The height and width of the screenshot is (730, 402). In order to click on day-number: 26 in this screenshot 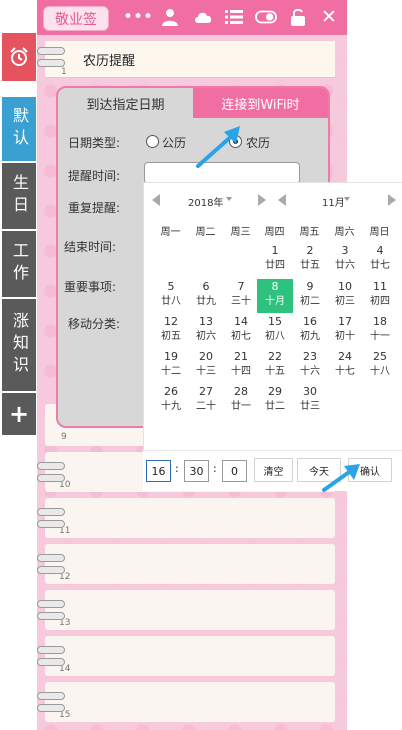, I will do `click(171, 391)`.